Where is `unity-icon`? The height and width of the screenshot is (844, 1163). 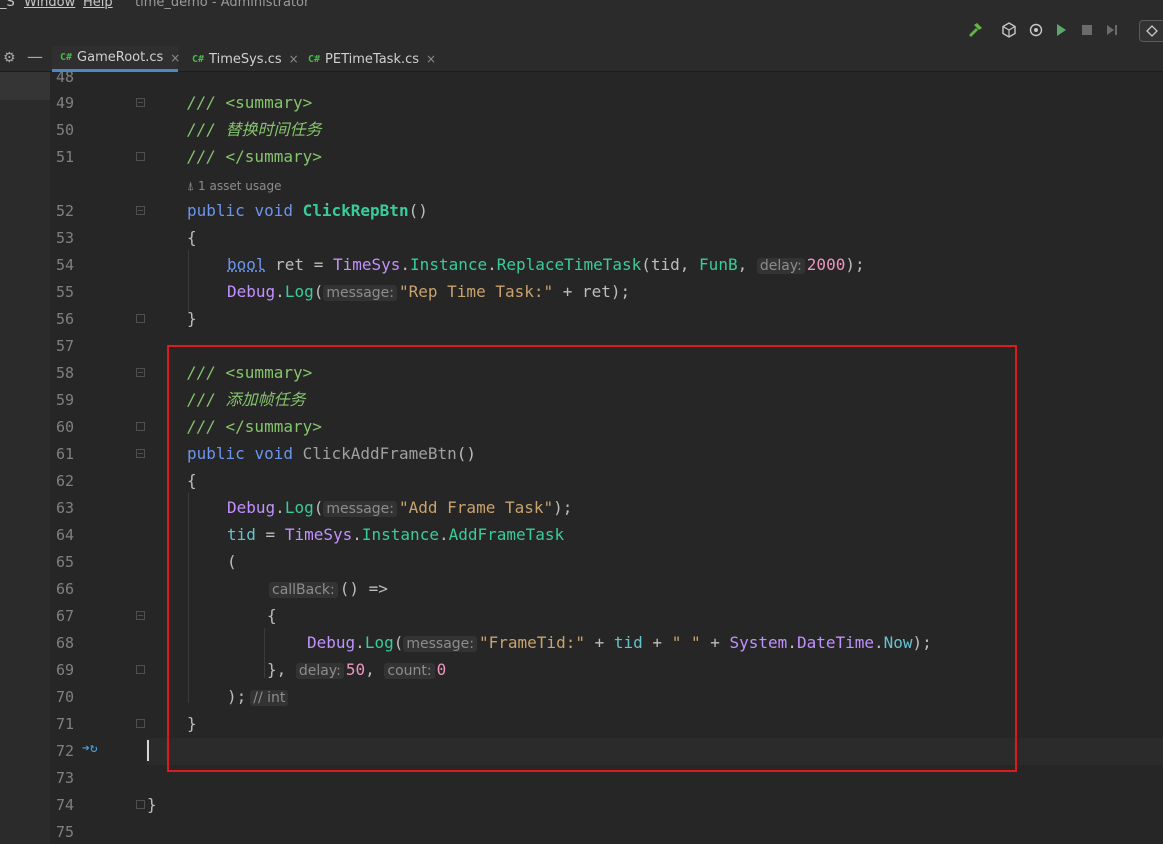
unity-icon is located at coordinates (1009, 30).